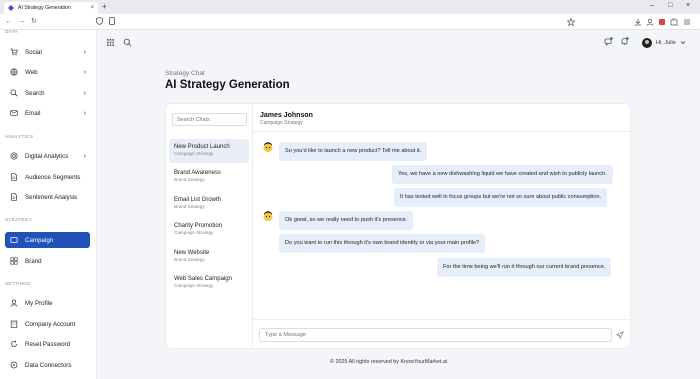  I want to click on sidebar-item-label: Web, so click(31, 72).